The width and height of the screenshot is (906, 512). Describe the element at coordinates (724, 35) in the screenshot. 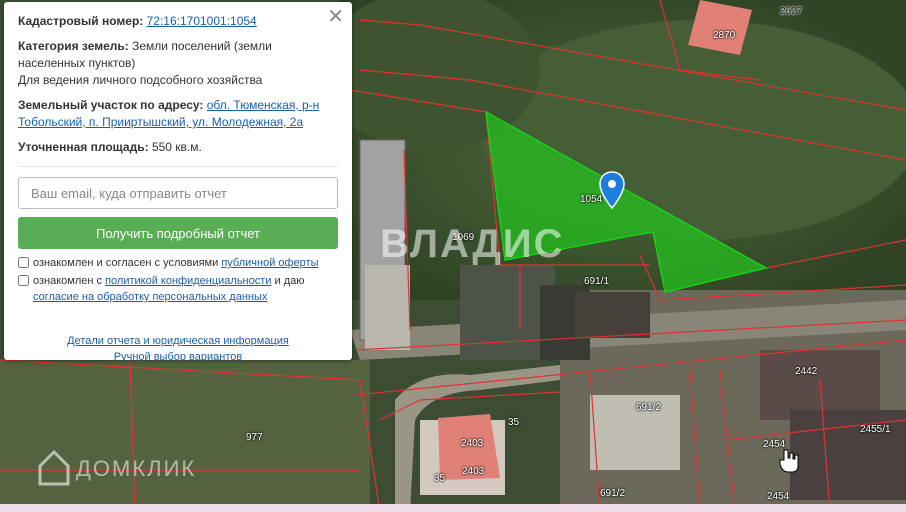

I see `plot-label: 2870` at that location.